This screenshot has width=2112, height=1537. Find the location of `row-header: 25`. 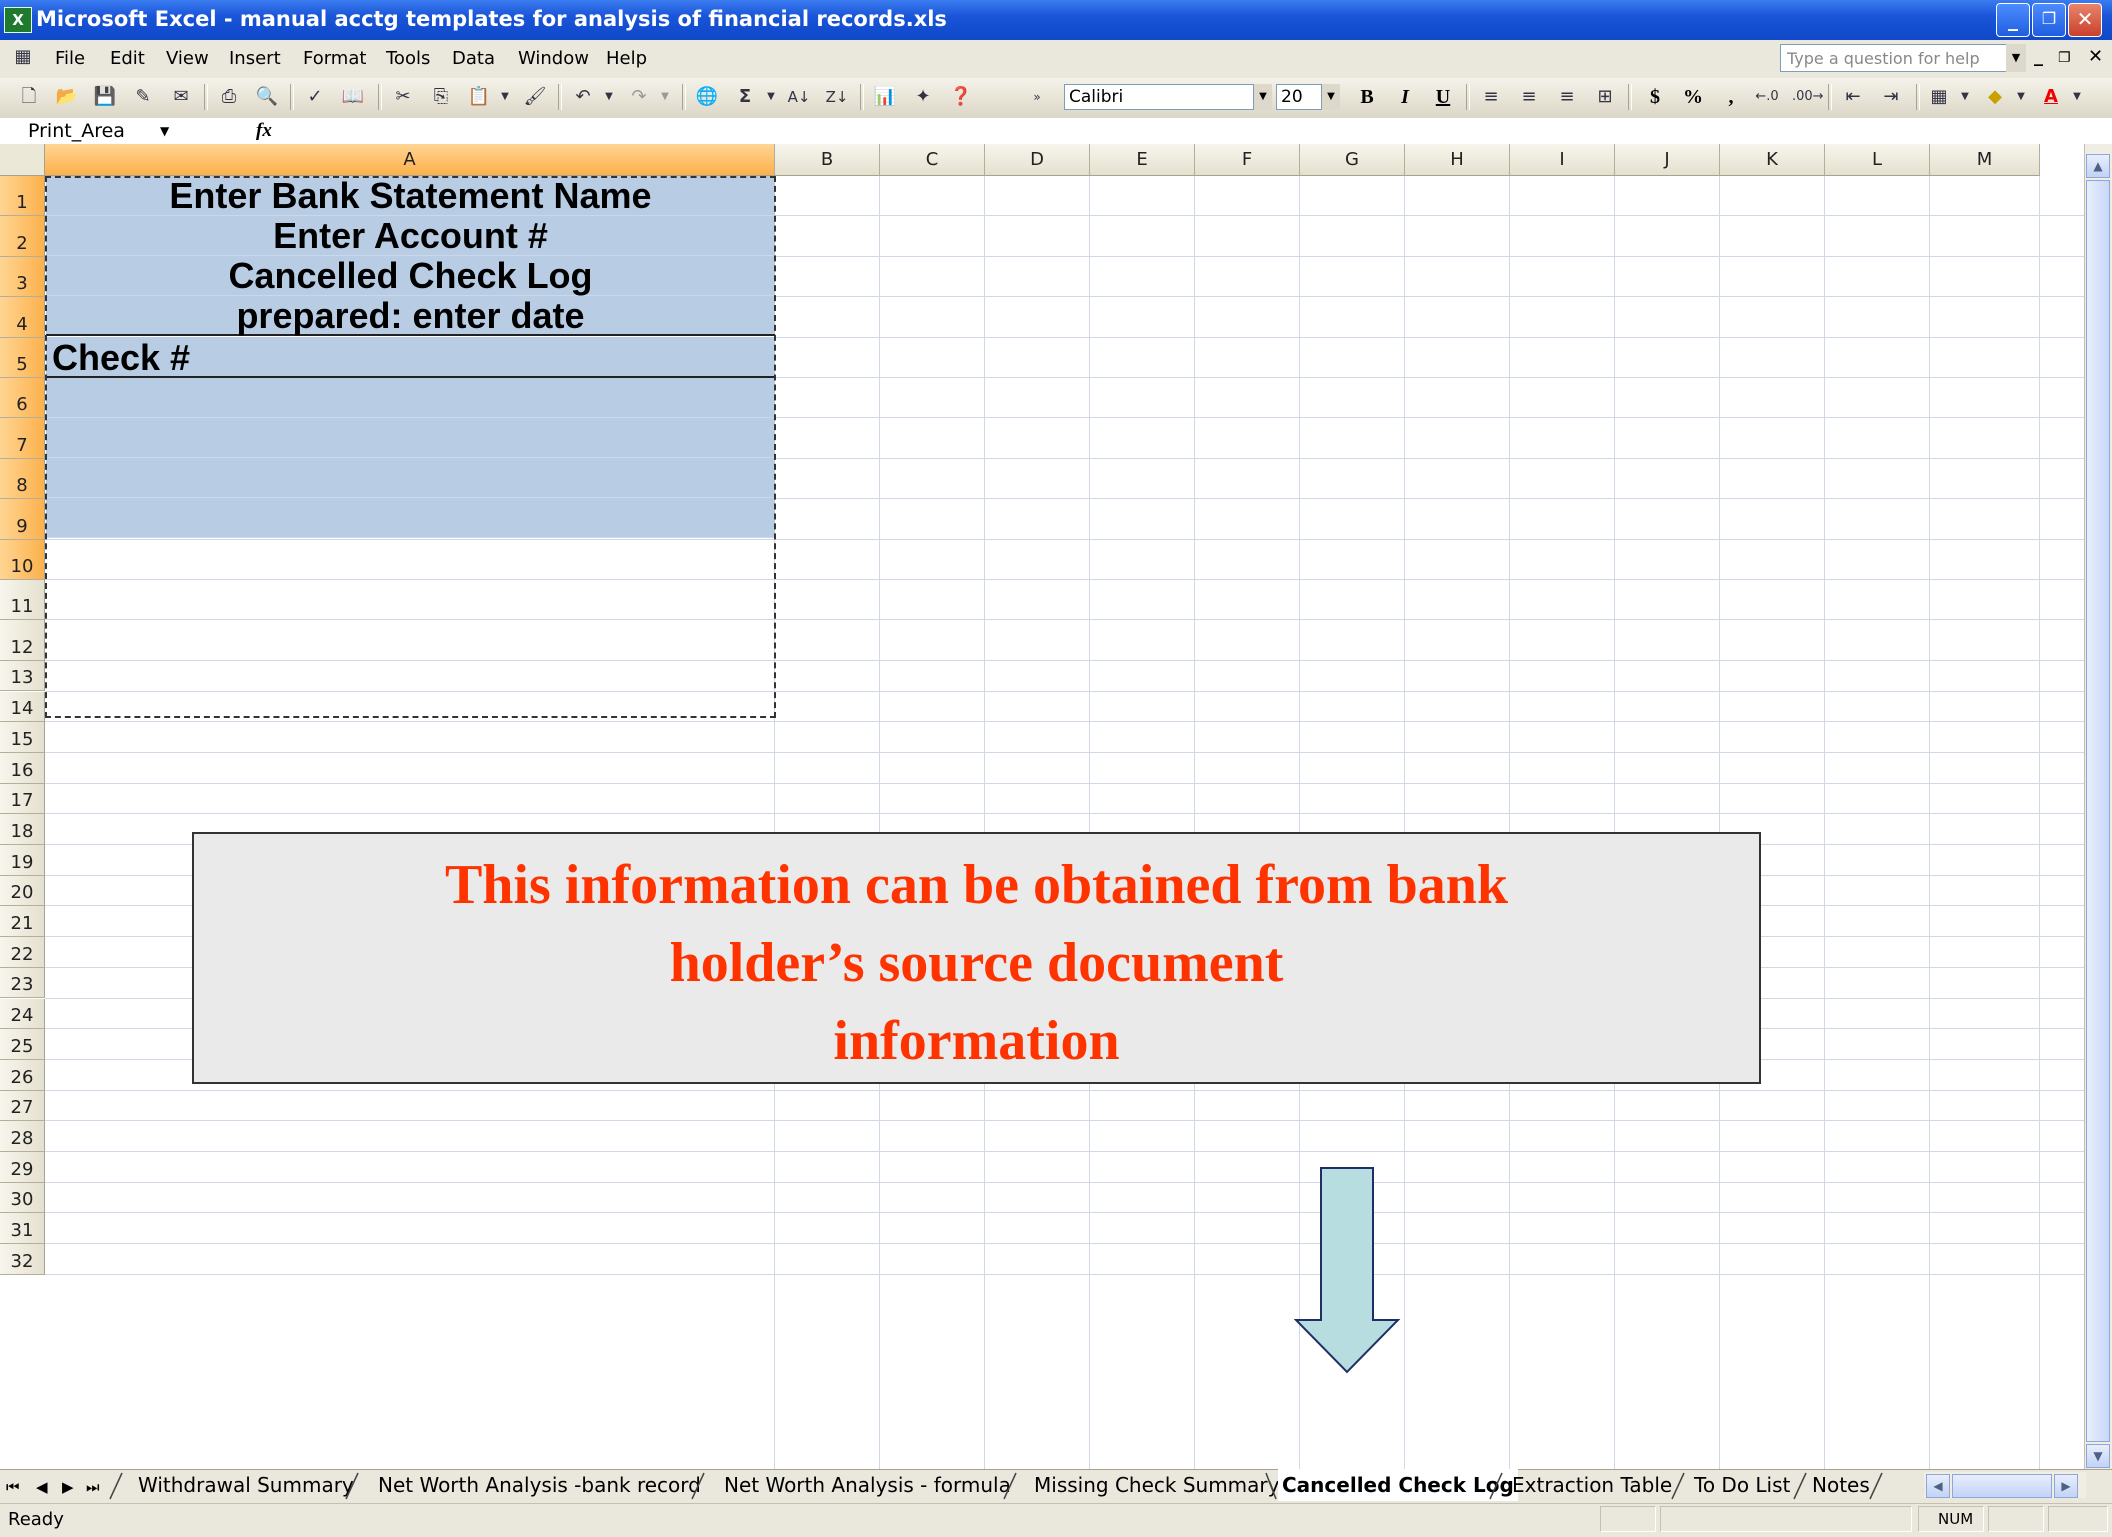

row-header: 25 is located at coordinates (22, 1044).